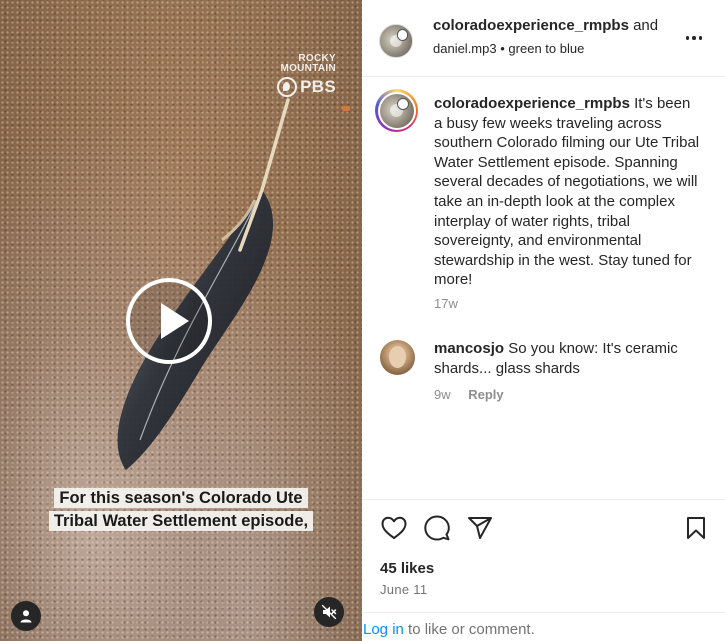 Image resolution: width=725 pixels, height=641 pixels. I want to click on login-link: Log in, so click(383, 629).